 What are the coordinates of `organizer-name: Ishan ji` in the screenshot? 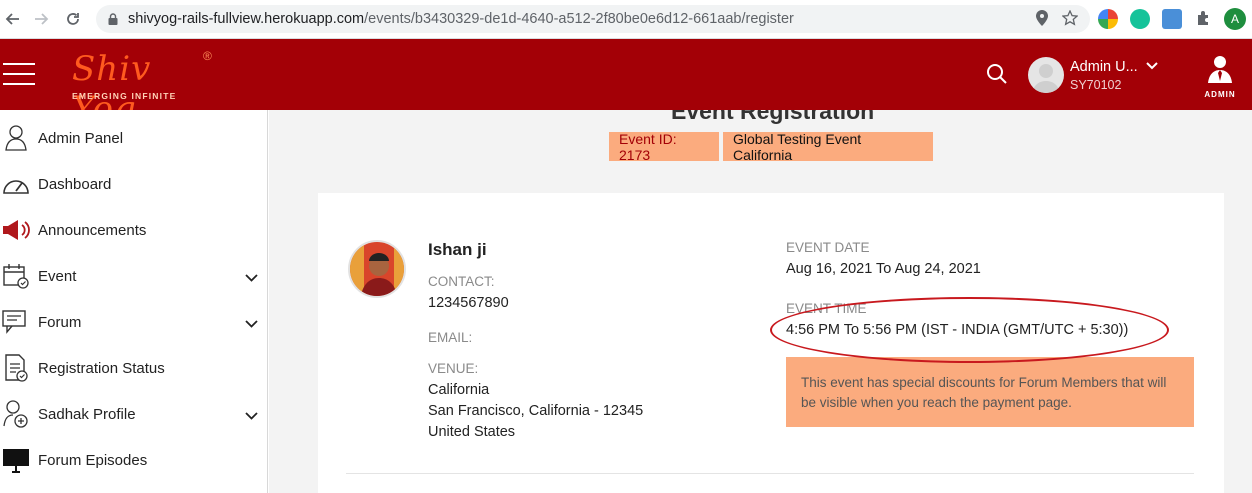 It's located at (457, 249).